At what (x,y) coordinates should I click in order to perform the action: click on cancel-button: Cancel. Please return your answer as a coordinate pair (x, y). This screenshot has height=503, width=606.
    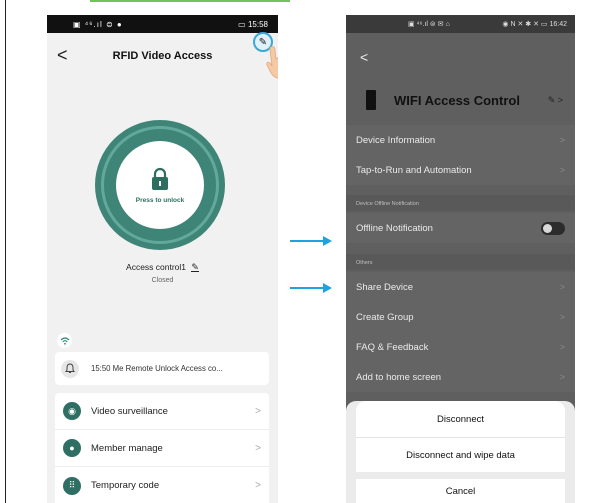
    Looking at the image, I should click on (460, 491).